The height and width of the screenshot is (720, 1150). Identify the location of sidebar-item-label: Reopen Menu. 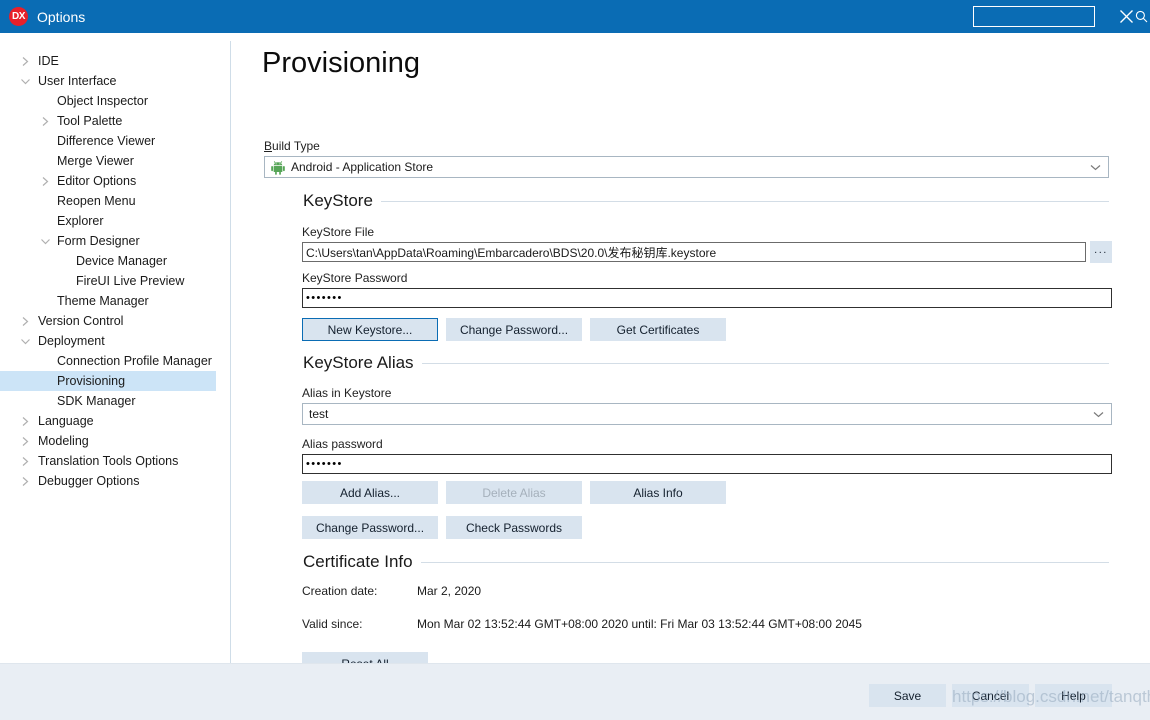
(96, 201).